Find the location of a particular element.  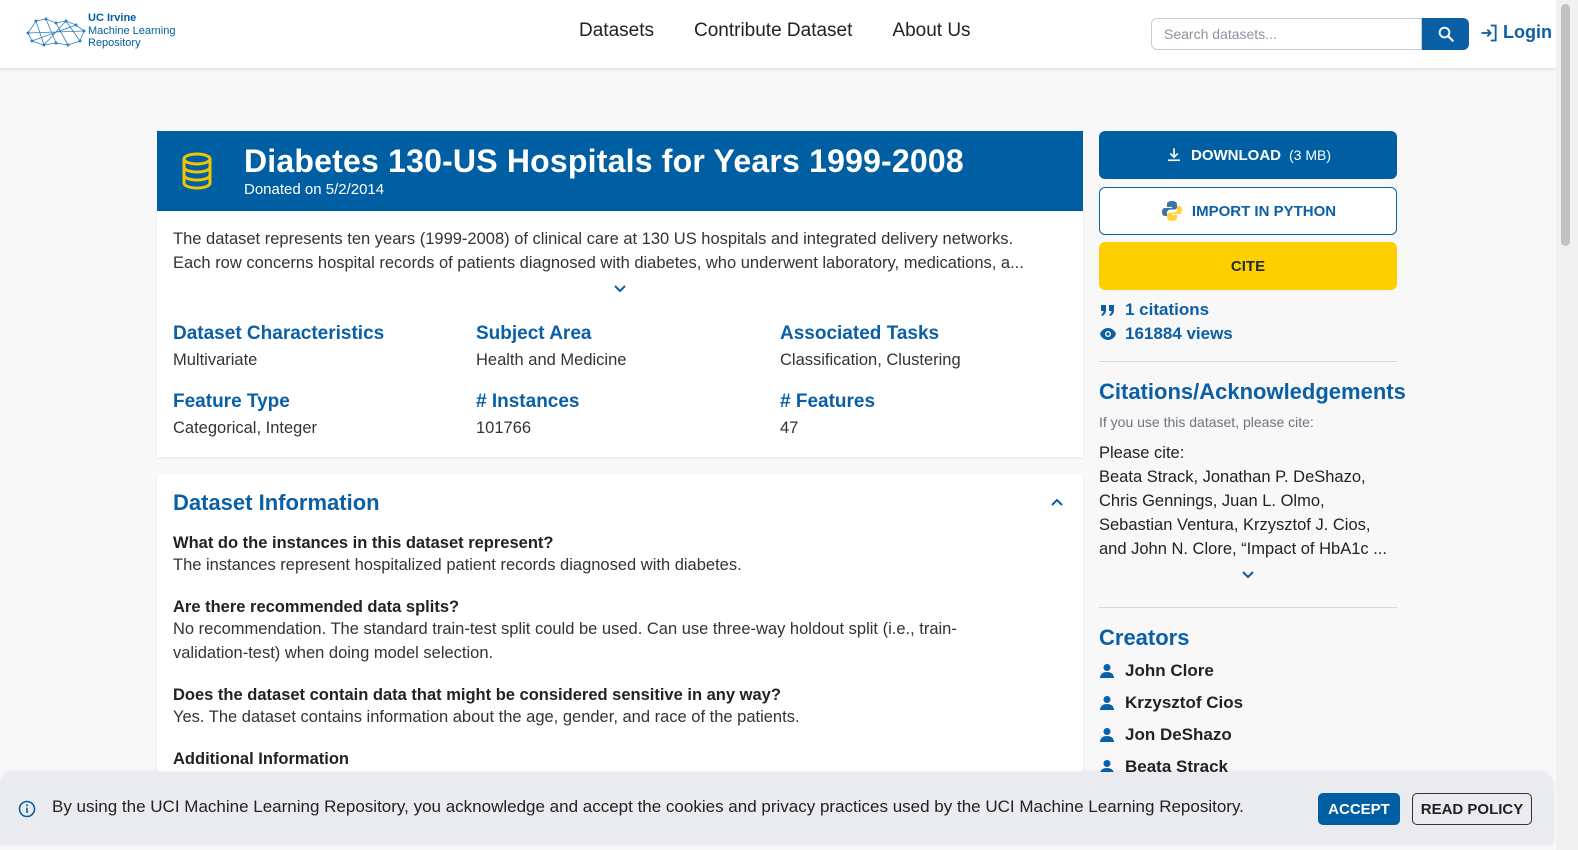

char-dataset-characteristics: Dataset Characteristics Multivariate is located at coordinates (278, 346).